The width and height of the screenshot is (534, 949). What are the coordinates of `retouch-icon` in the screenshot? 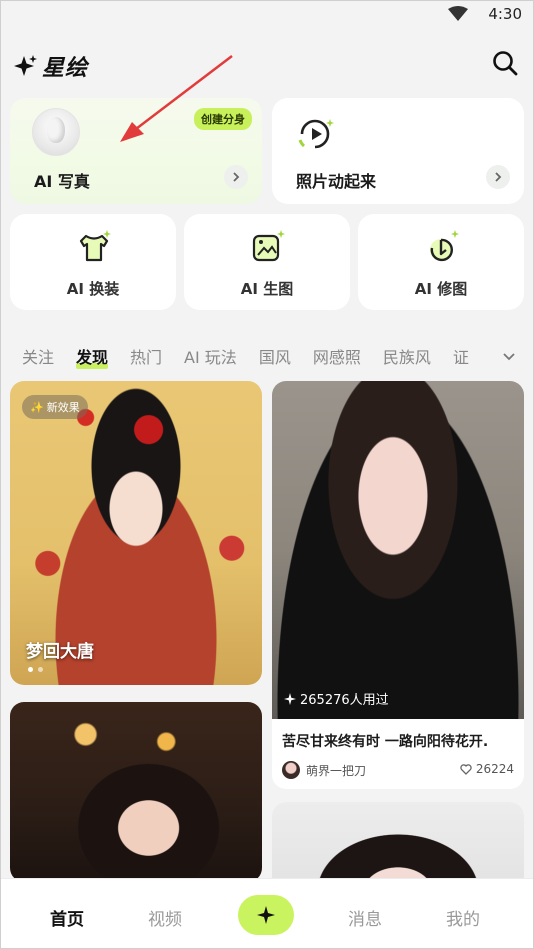 It's located at (444, 246).